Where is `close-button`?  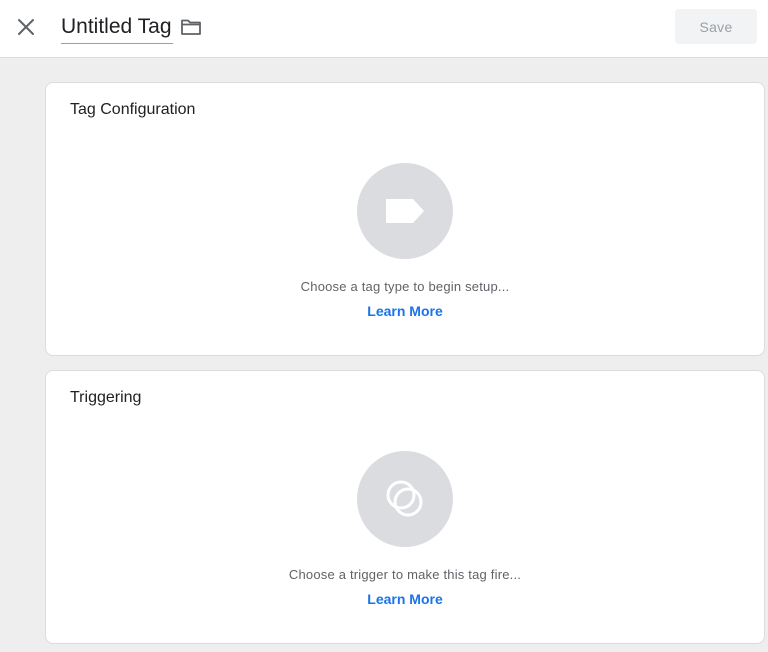 close-button is located at coordinates (26, 27).